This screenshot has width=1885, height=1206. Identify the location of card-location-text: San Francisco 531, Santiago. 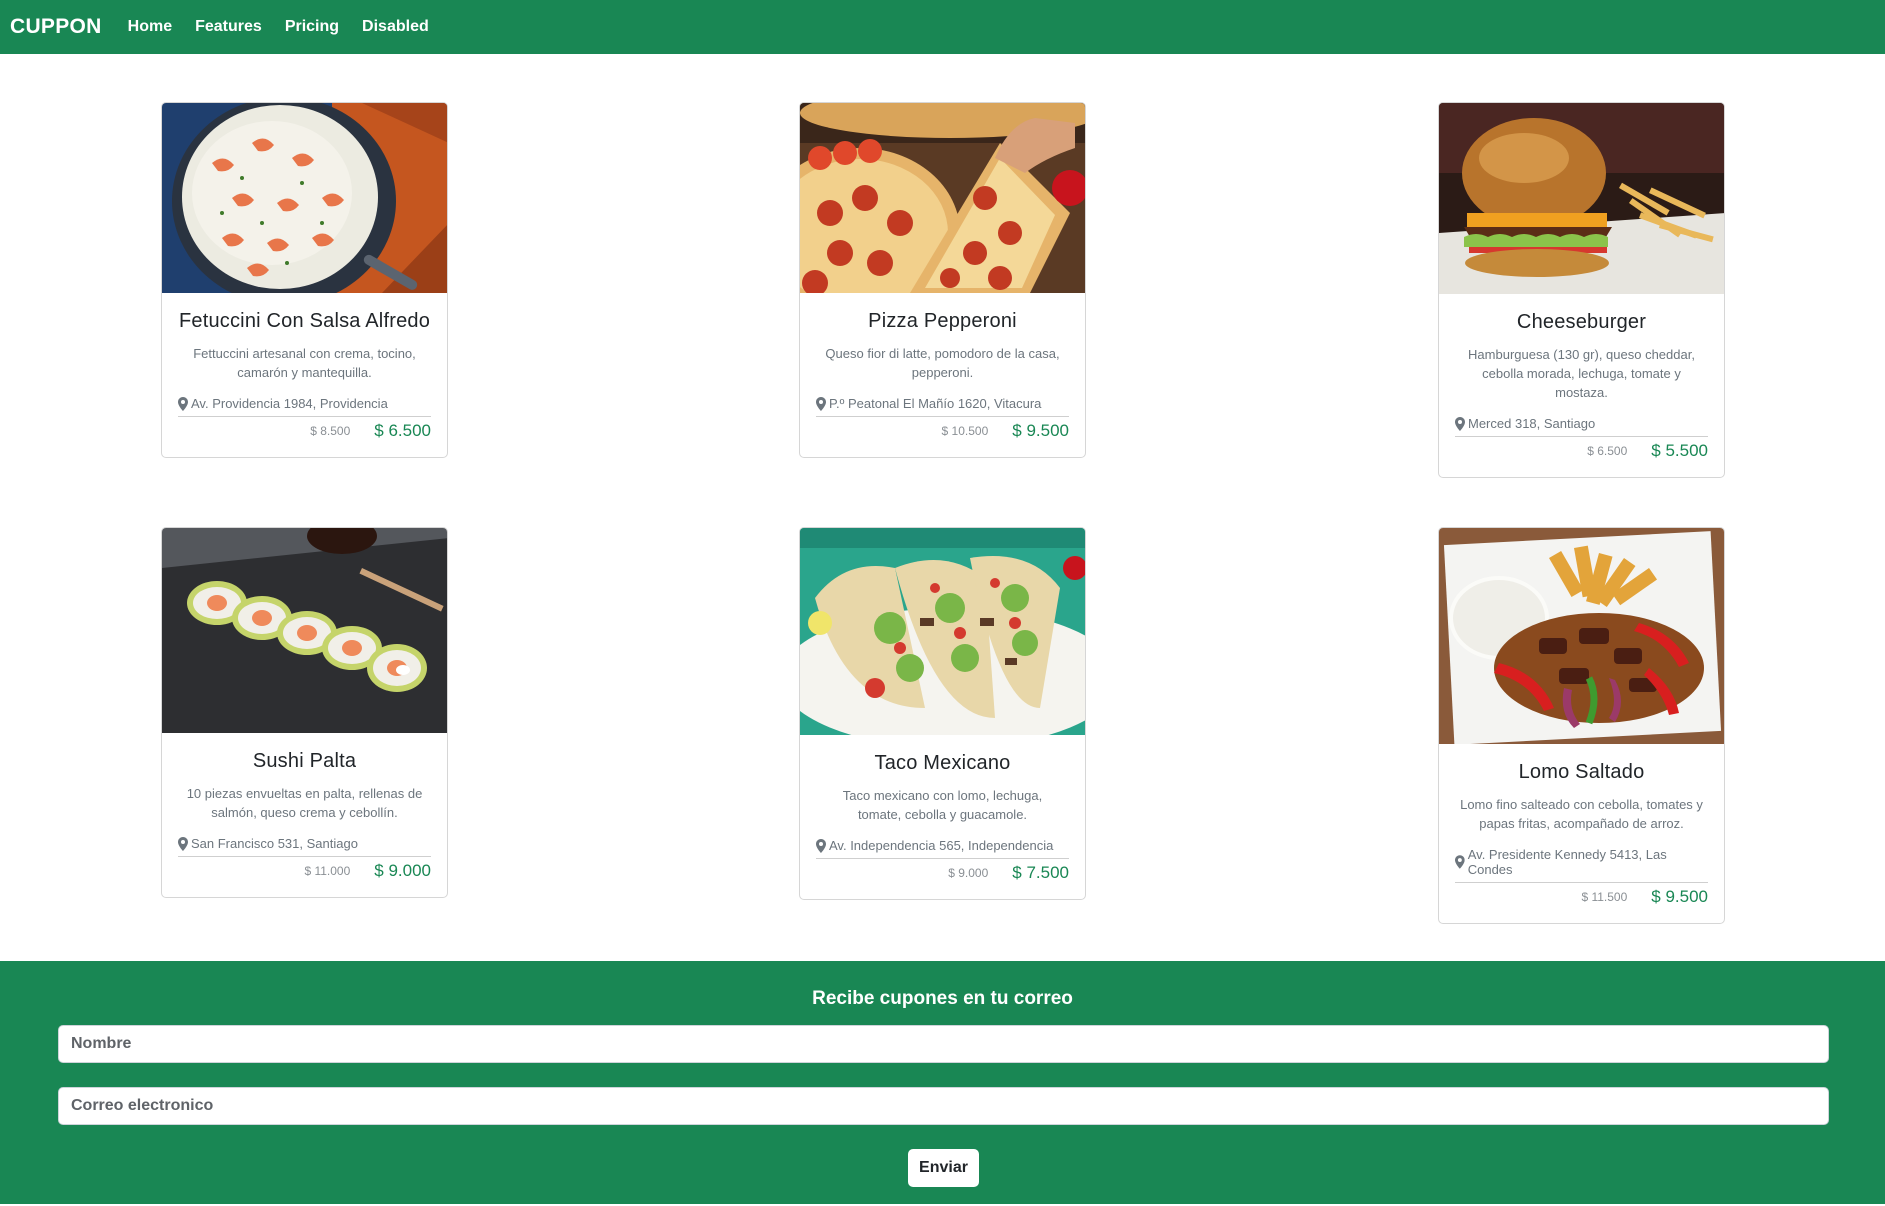
(274, 843).